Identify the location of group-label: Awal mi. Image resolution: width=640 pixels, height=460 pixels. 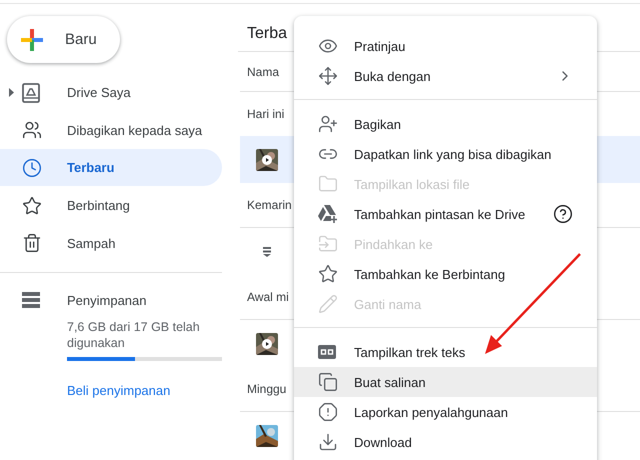
(268, 297).